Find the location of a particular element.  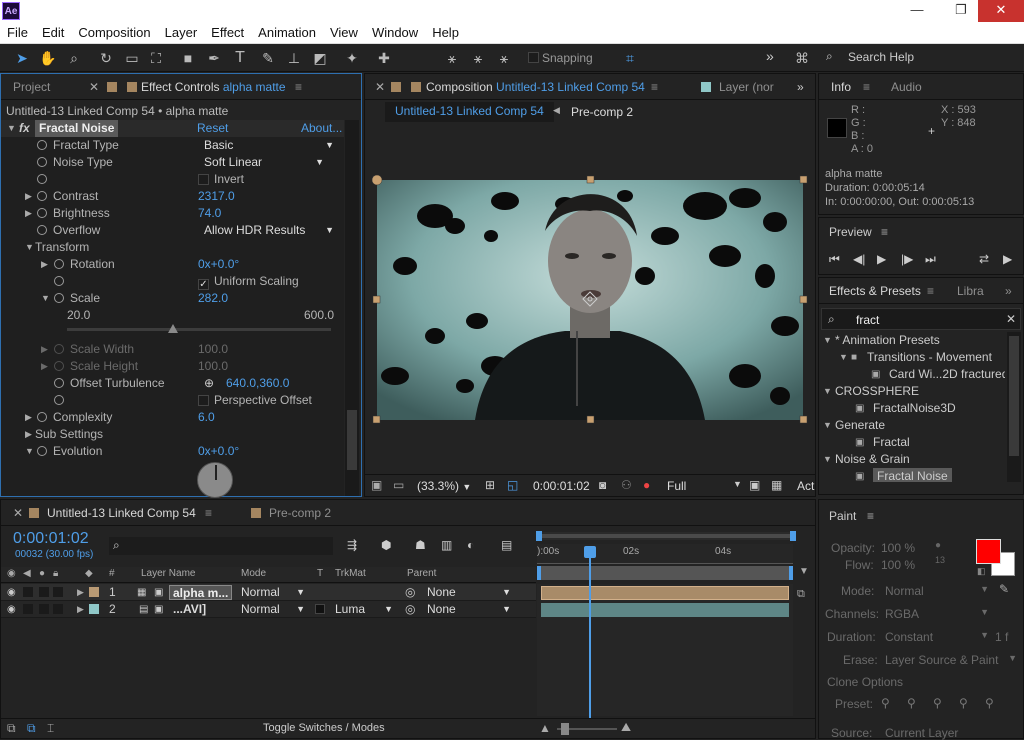

menu-edit: Edit is located at coordinates (53, 31).